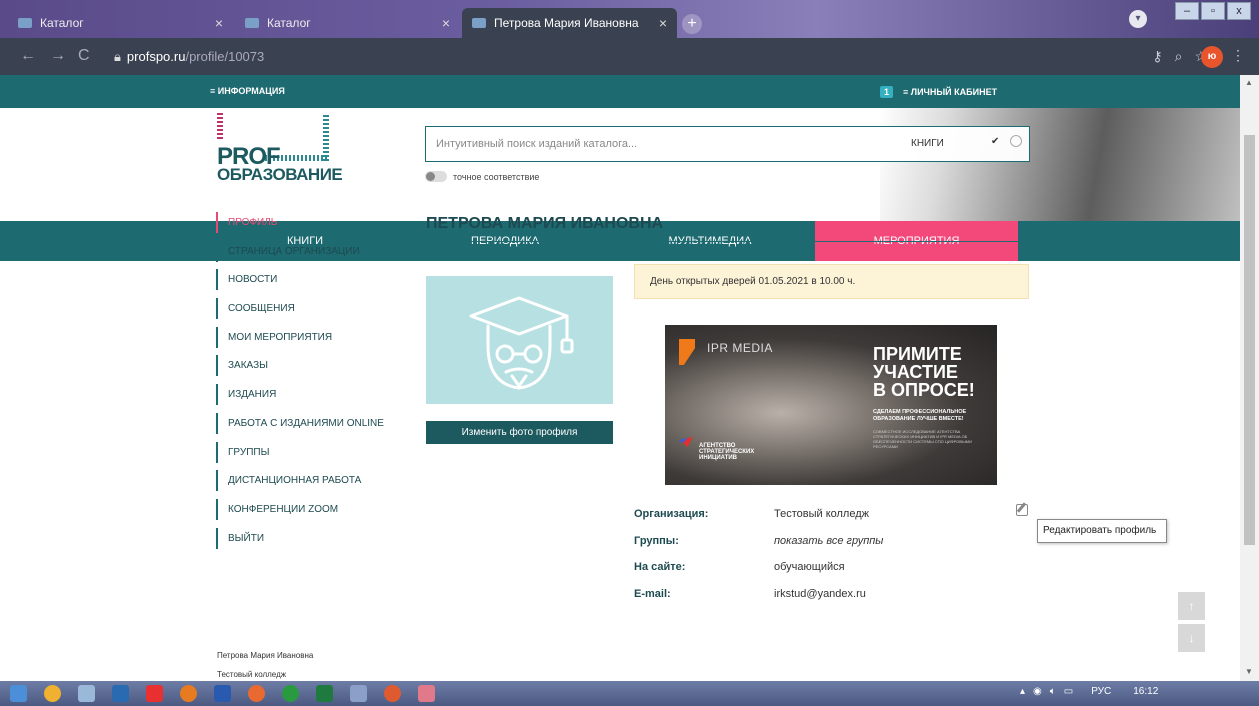 The height and width of the screenshot is (706, 1259). I want to click on excel-icon, so click(324, 693).